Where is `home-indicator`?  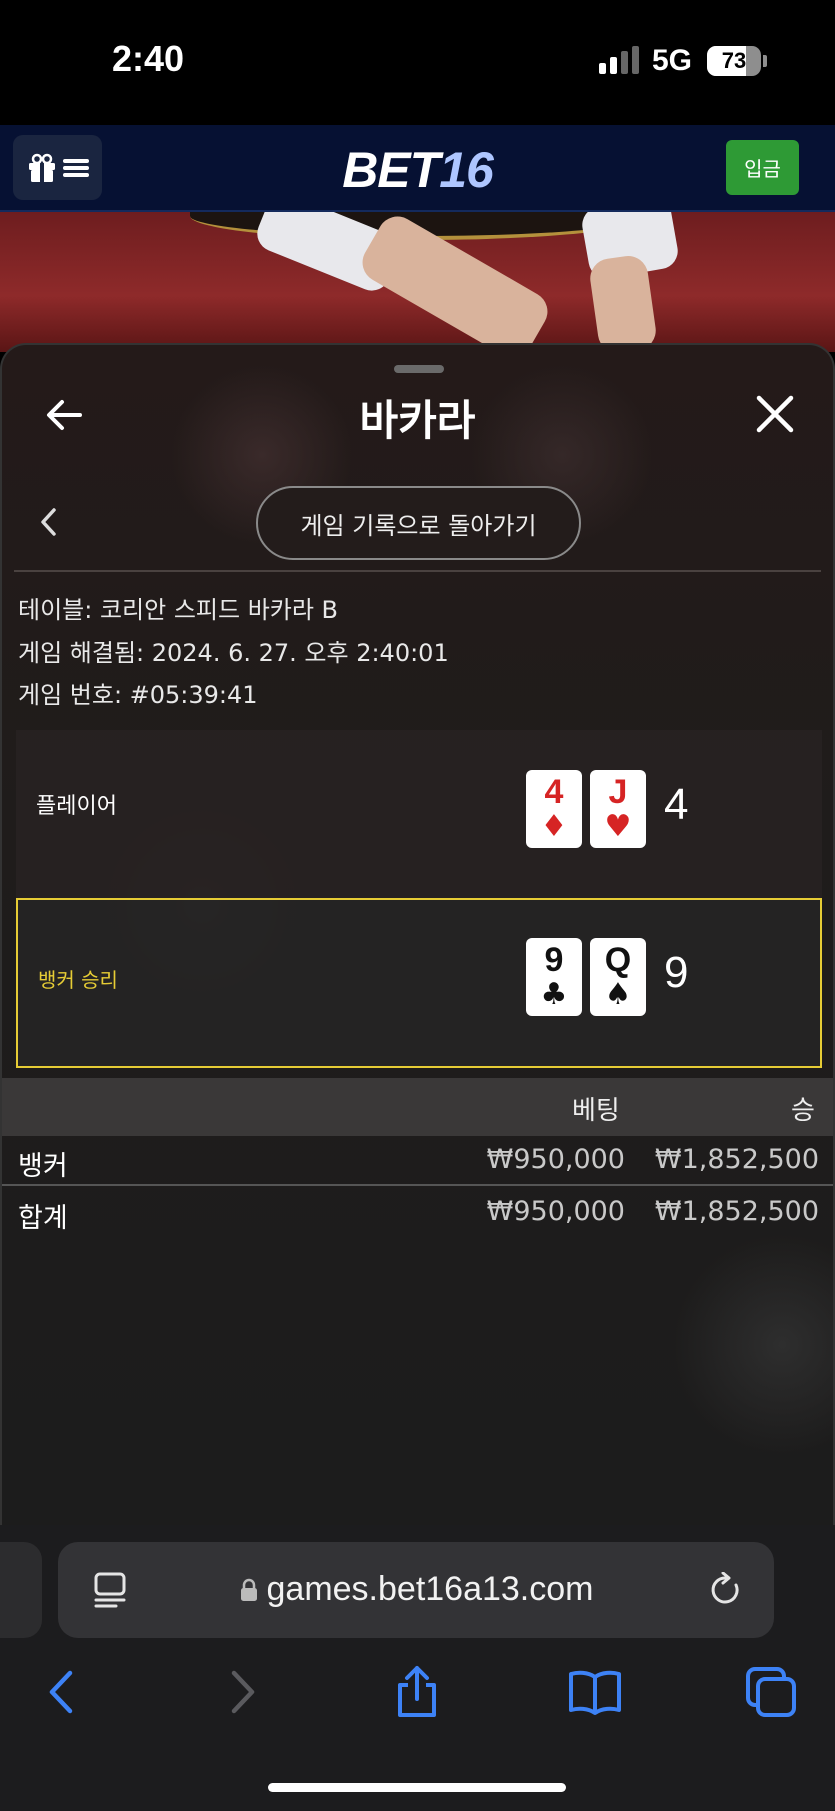 home-indicator is located at coordinates (417, 1787).